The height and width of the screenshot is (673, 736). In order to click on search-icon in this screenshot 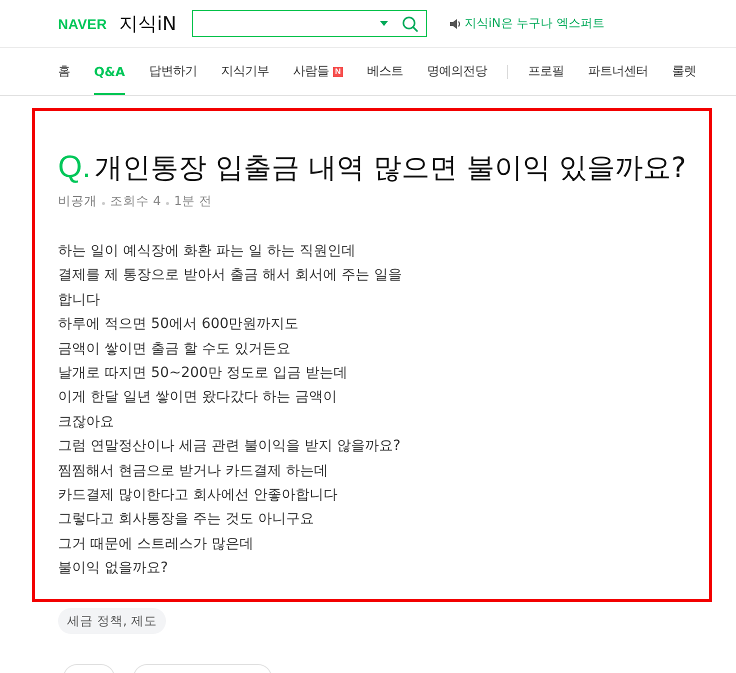, I will do `click(410, 24)`.